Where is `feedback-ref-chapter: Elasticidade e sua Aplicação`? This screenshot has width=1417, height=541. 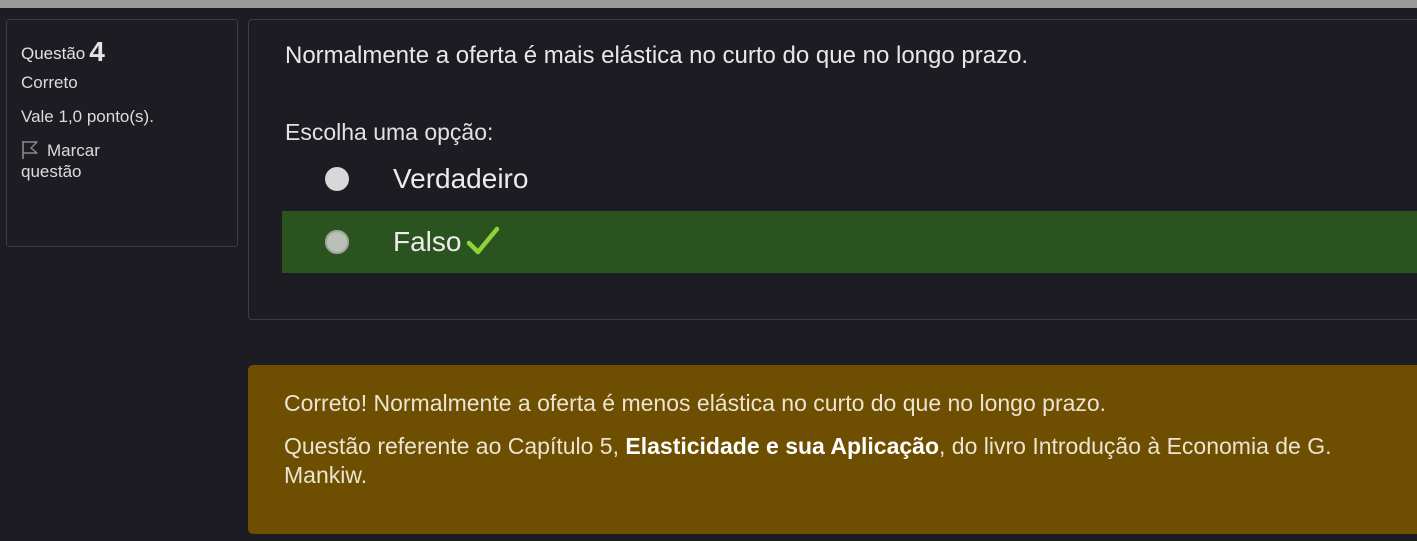
feedback-ref-chapter: Elasticidade e sua Aplicação is located at coordinates (782, 446).